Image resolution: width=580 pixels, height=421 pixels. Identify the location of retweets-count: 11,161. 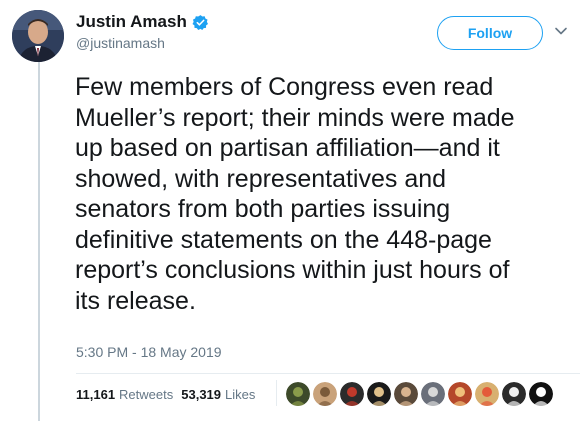
(96, 394).